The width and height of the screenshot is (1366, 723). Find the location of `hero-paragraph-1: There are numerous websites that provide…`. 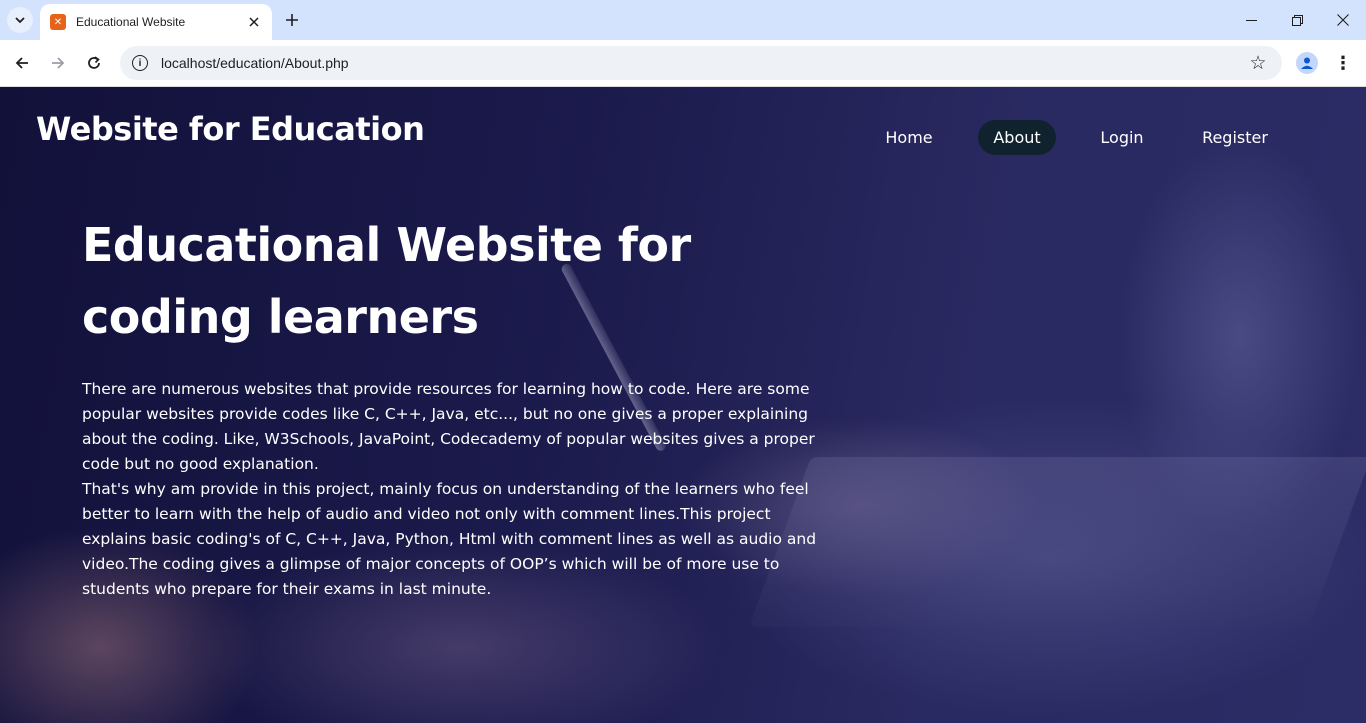

hero-paragraph-1: There are numerous websites that provide… is located at coordinates (448, 426).